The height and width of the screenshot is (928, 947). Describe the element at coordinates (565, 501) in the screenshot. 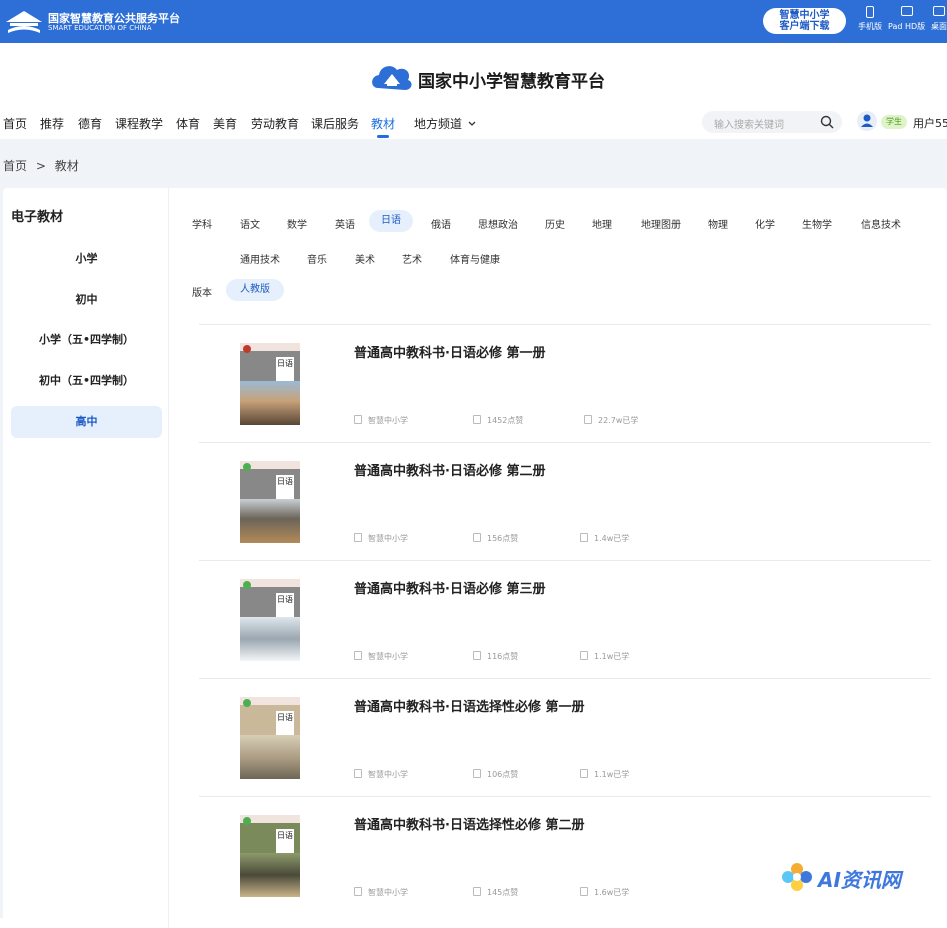

I see `list-item: 日语 普通高中教科书·日语必修 第二册 智慧中小学 156点赞 1.4w已学` at that location.